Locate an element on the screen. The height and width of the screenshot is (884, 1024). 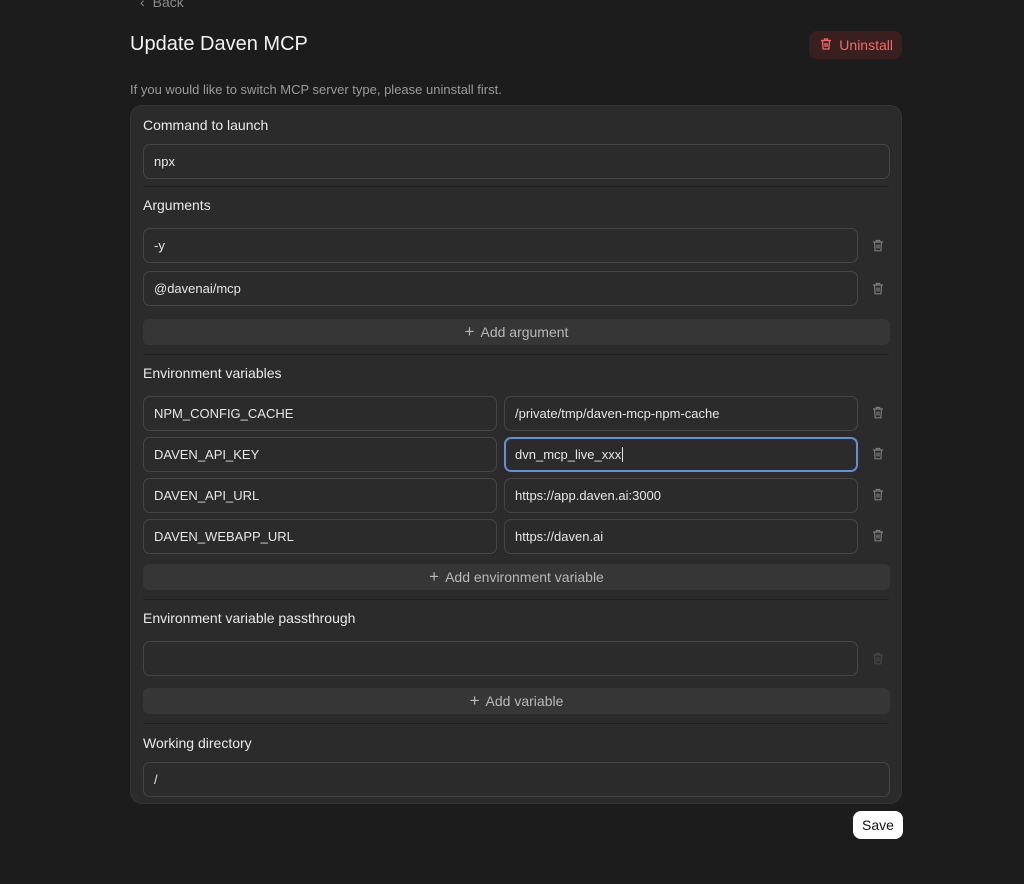
env-key-value: DAVEN_WEBAPP_URL is located at coordinates (224, 536).